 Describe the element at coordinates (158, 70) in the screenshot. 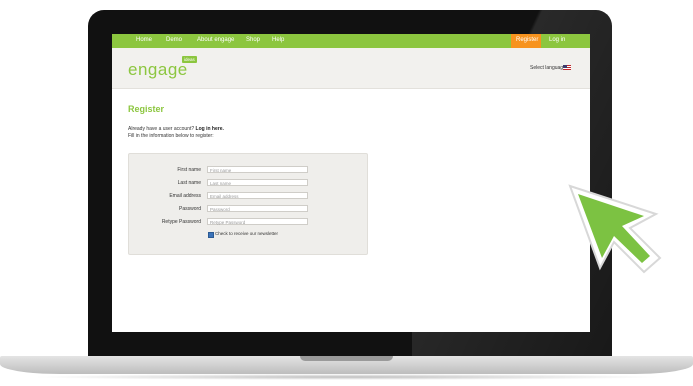

I see `engage-logo: engage` at that location.